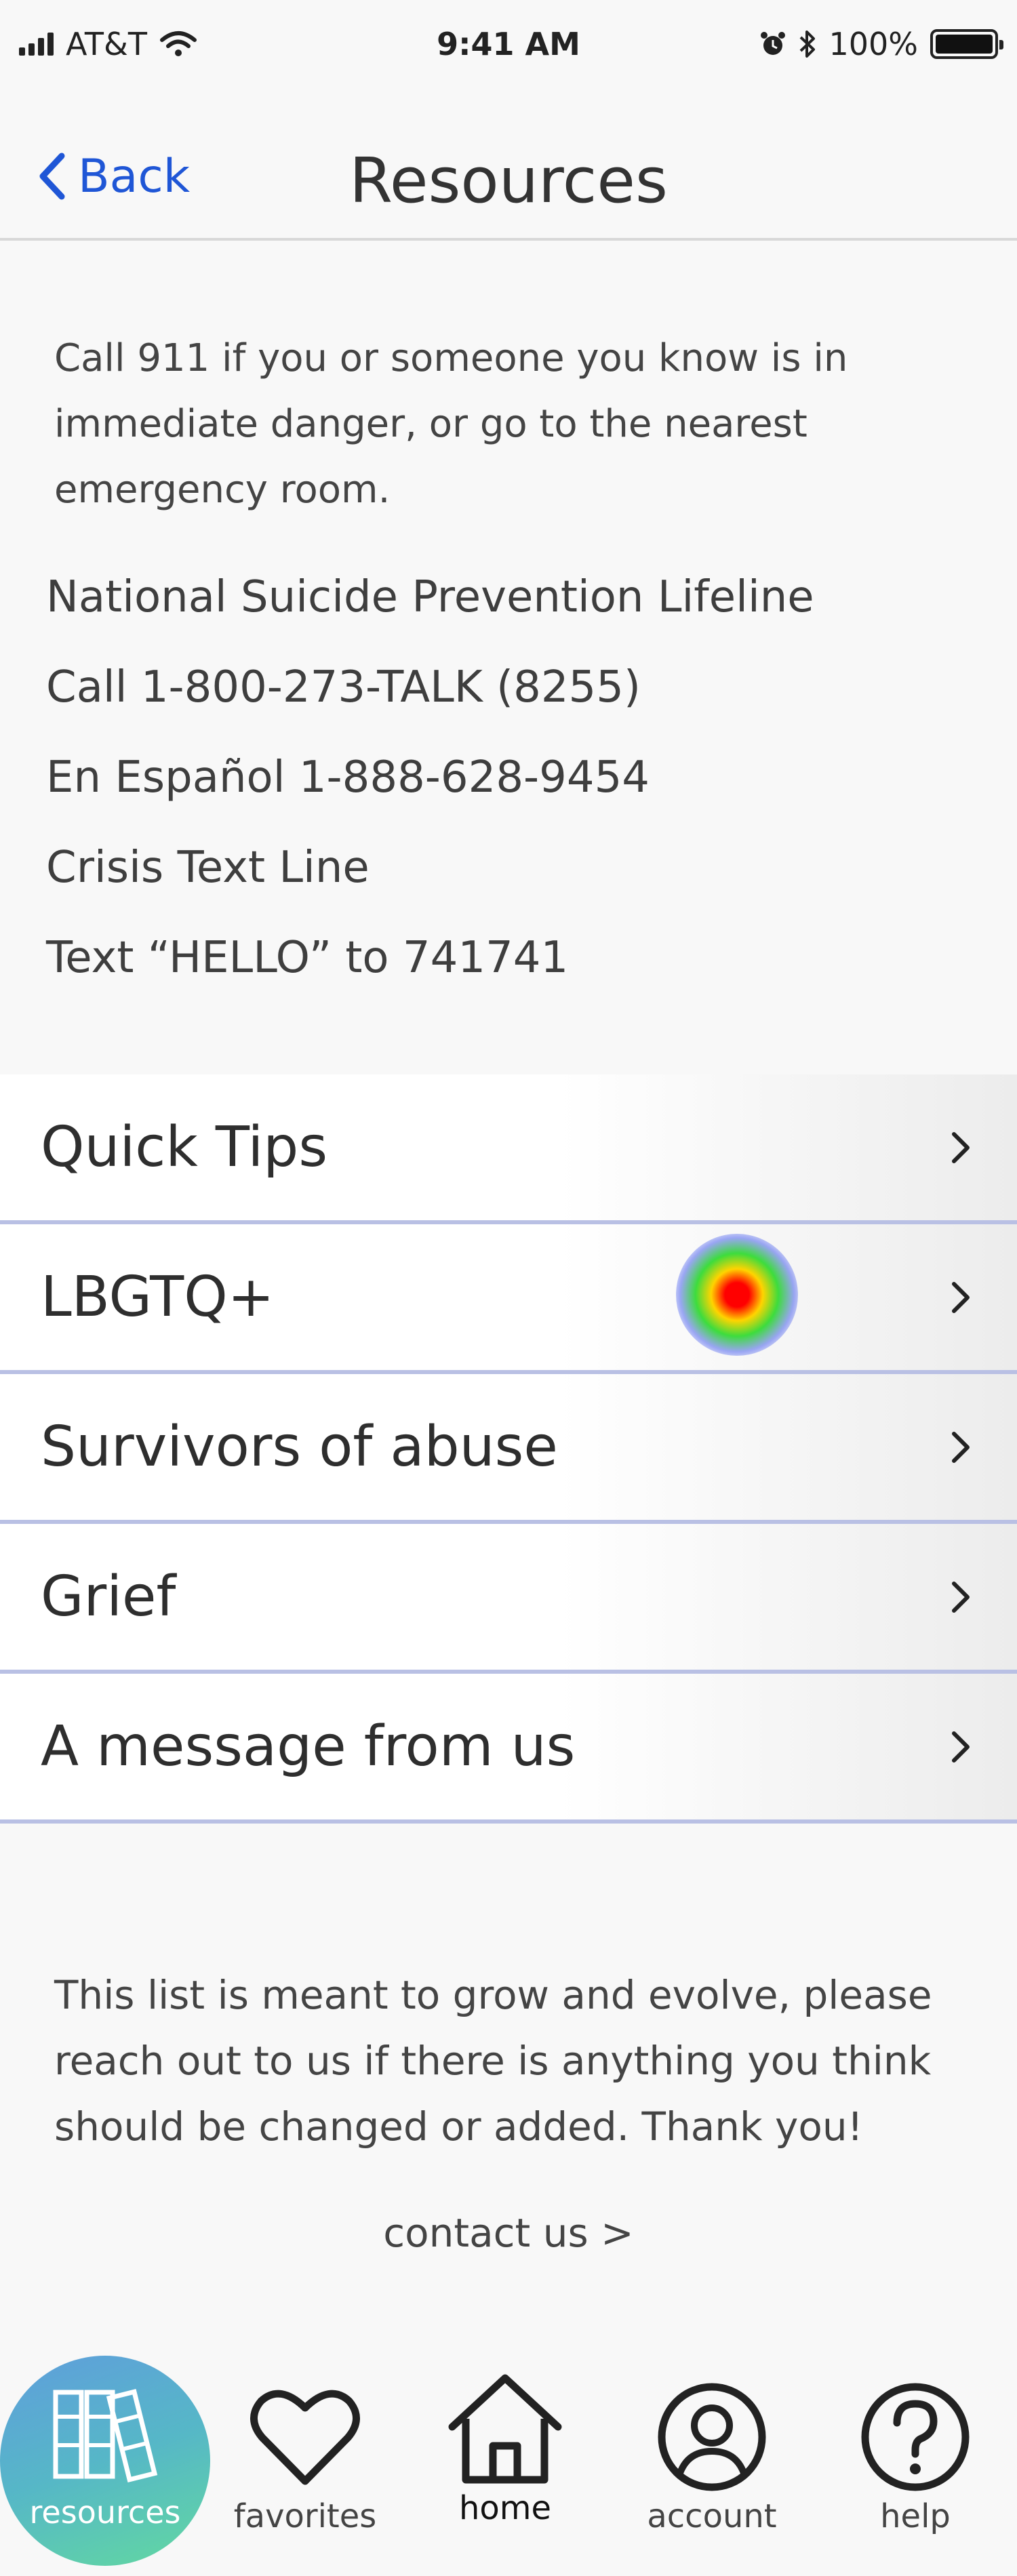 This screenshot has width=1017, height=2576. What do you see at coordinates (505, 2508) in the screenshot?
I see `tab-home-label: home` at bounding box center [505, 2508].